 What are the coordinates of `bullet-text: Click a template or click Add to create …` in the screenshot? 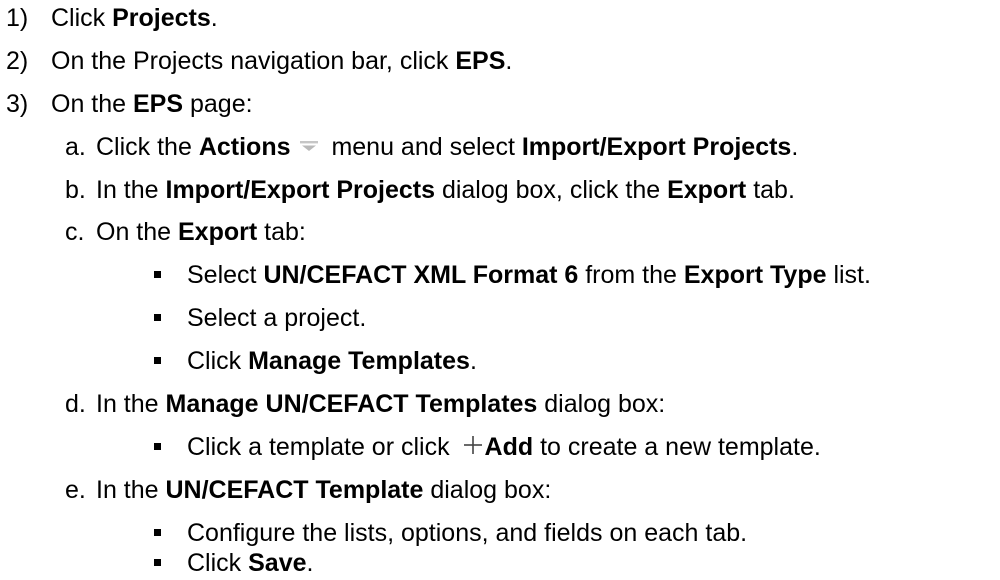 It's located at (504, 447).